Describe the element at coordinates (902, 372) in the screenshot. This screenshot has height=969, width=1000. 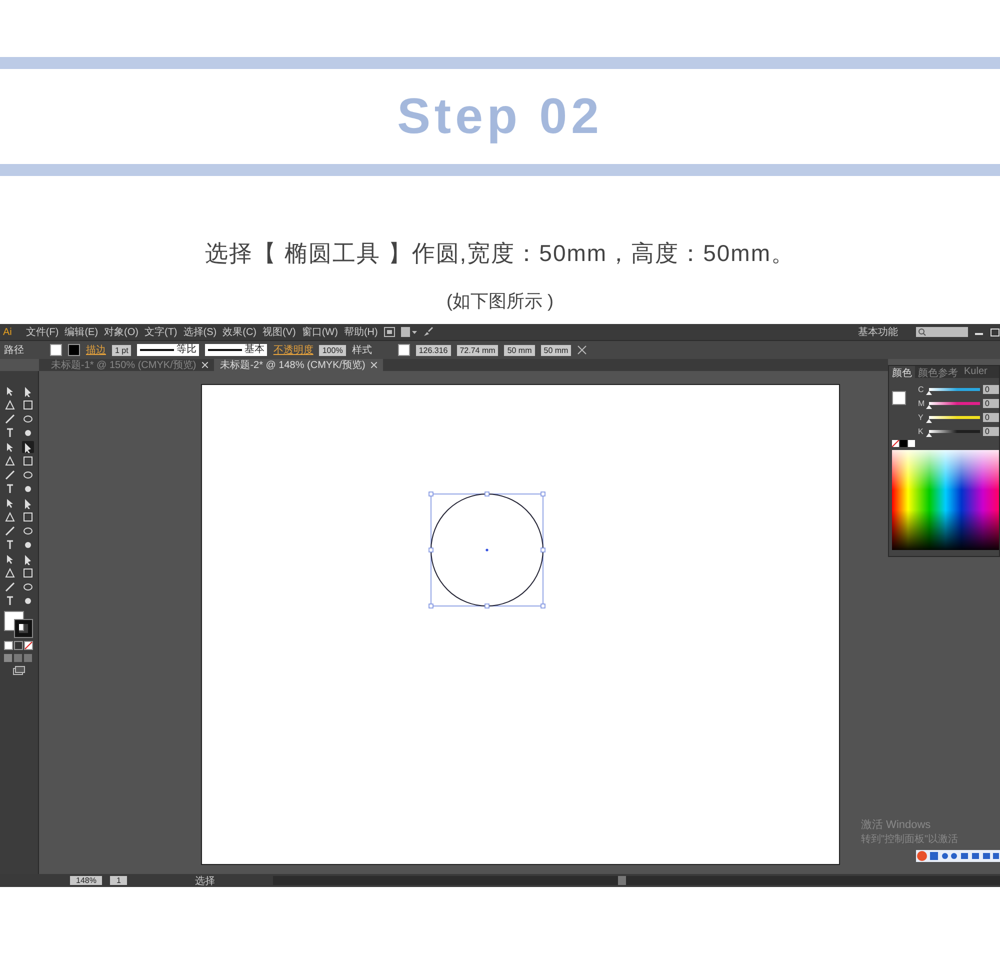
I see `panel-tab: 颜色` at that location.